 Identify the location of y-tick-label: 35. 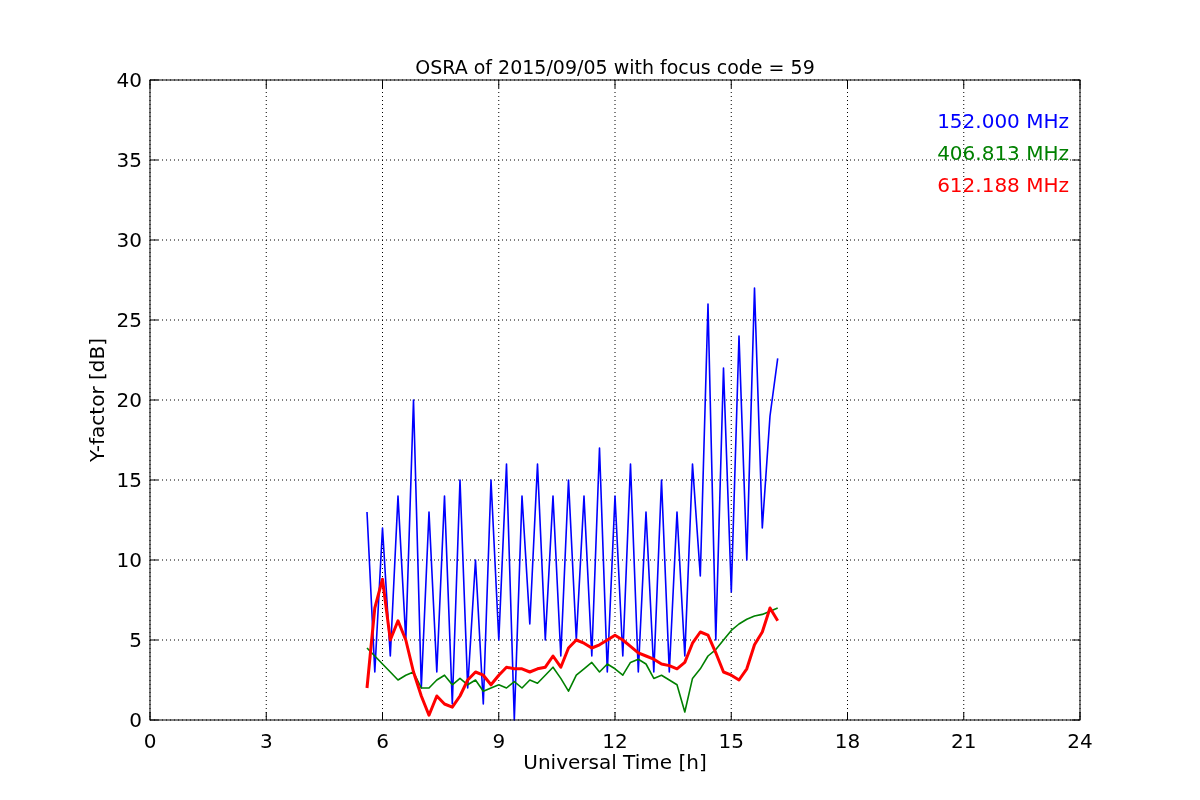
(129, 160).